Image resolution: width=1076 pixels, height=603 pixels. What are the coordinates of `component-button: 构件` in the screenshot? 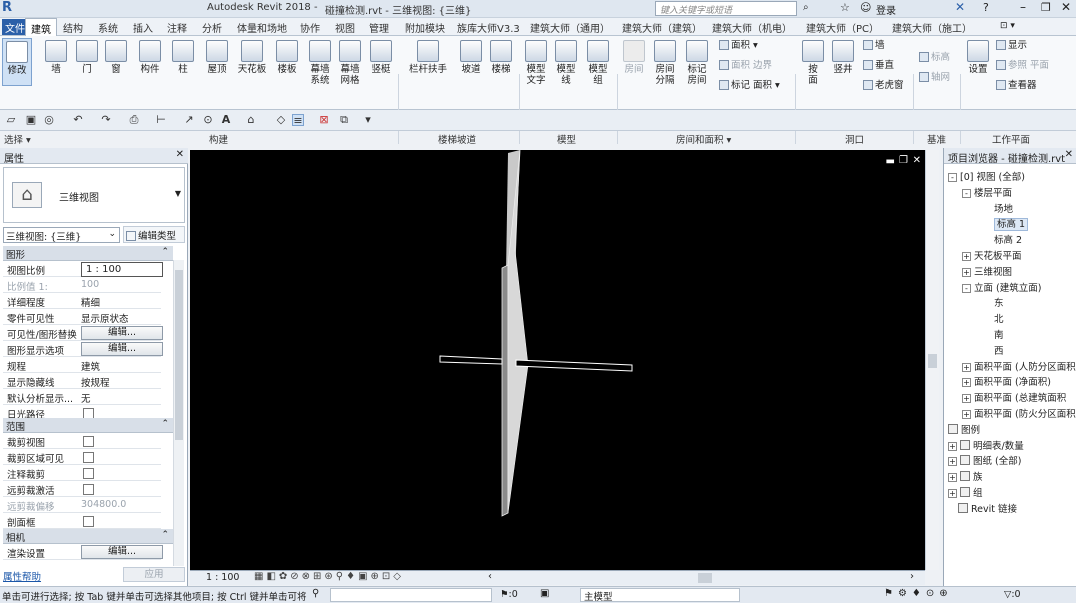 It's located at (150, 57).